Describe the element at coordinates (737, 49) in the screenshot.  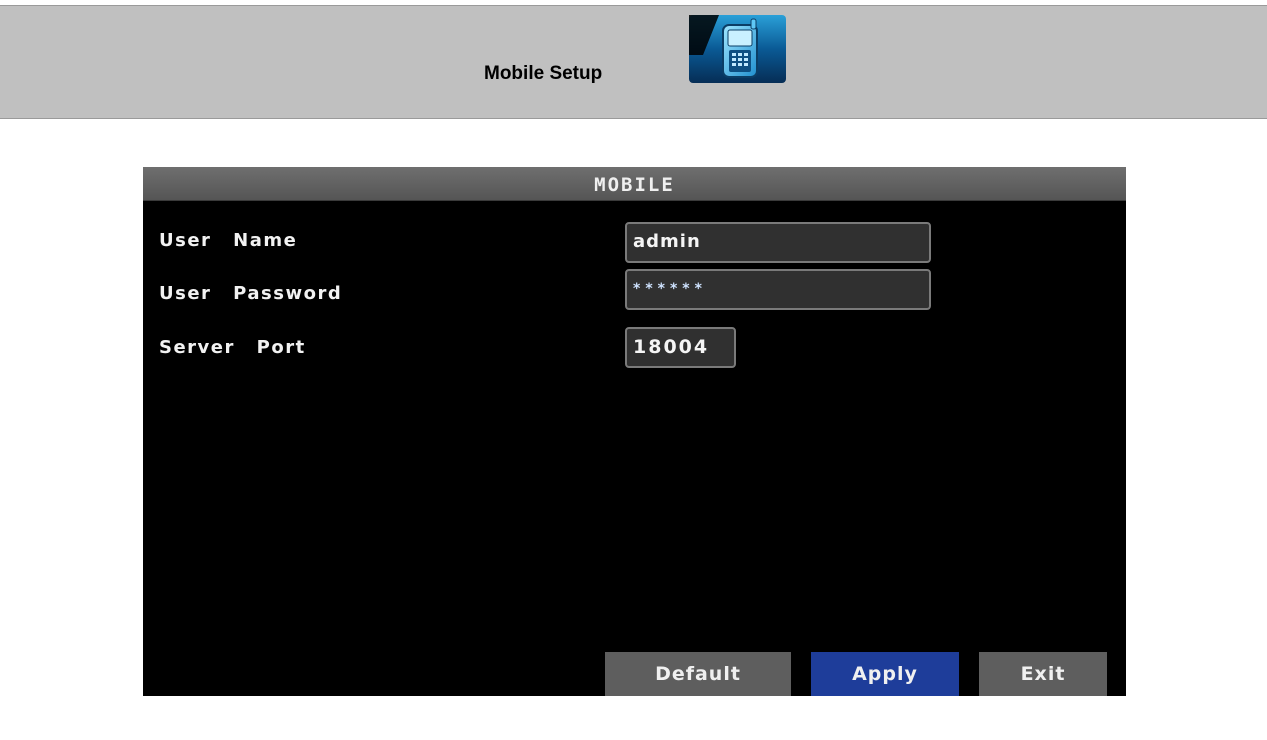
I see `mobile-phone-icon` at that location.